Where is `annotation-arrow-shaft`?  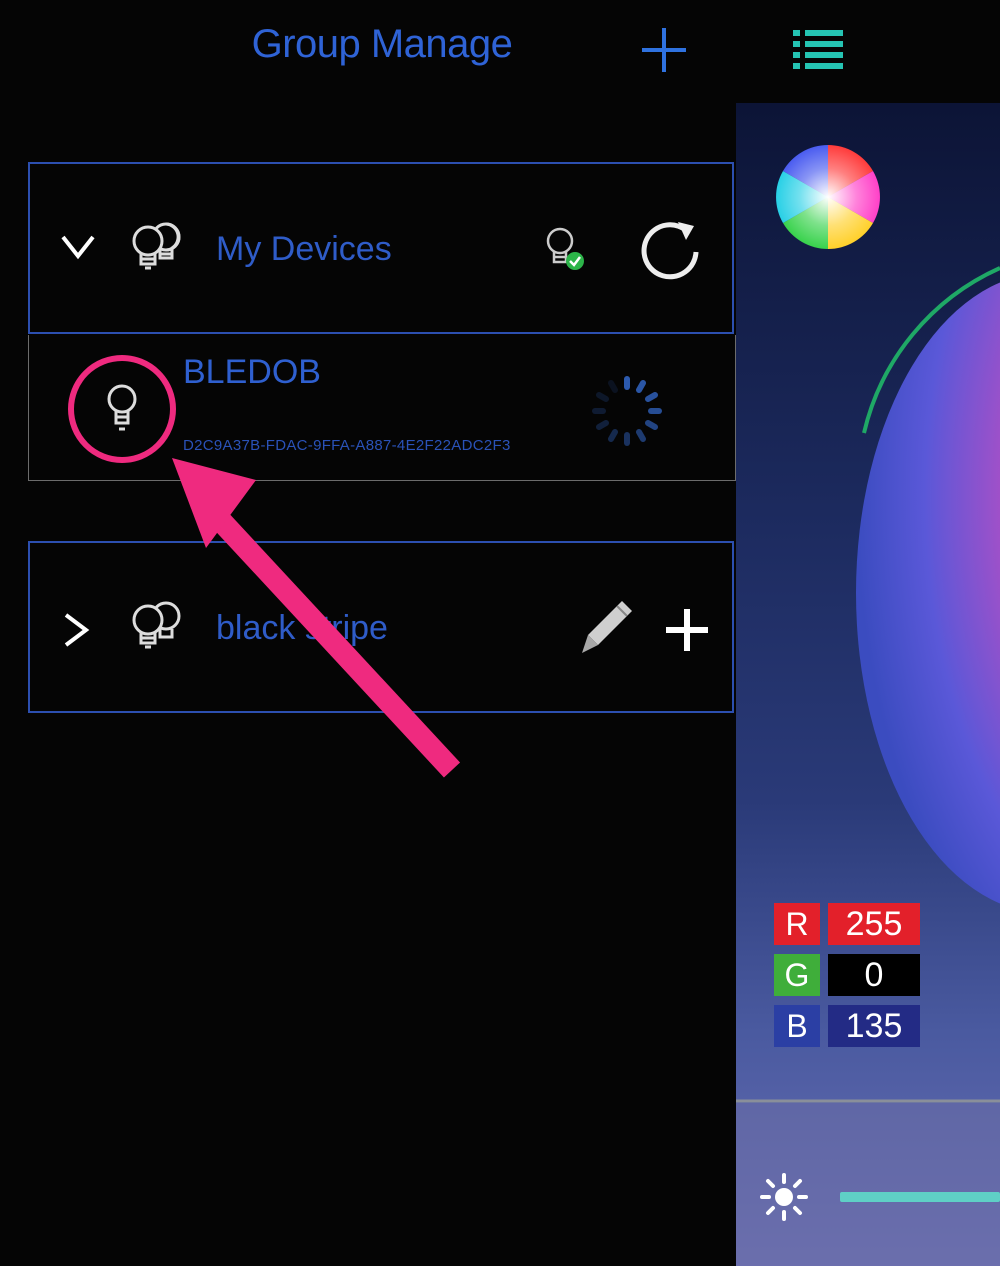
annotation-arrow-shaft is located at coordinates (337, 646).